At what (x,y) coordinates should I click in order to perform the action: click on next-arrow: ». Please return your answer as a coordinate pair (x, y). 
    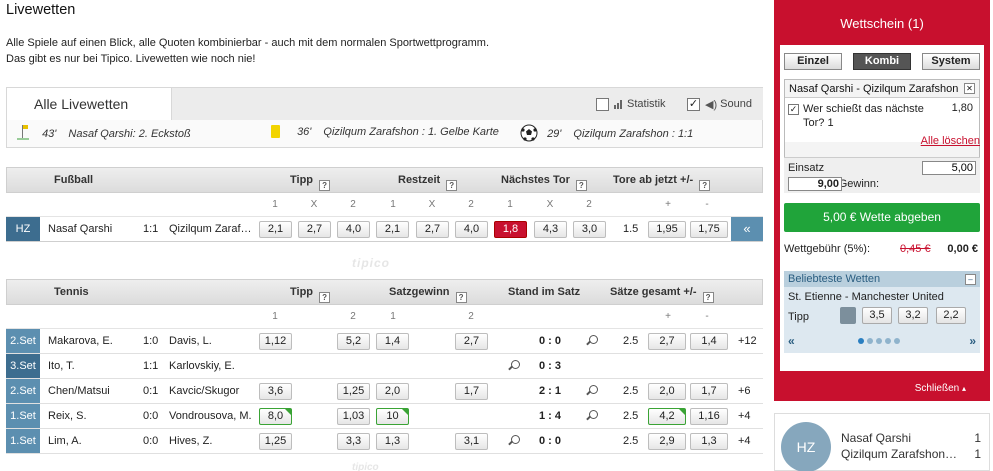
    Looking at the image, I should click on (972, 341).